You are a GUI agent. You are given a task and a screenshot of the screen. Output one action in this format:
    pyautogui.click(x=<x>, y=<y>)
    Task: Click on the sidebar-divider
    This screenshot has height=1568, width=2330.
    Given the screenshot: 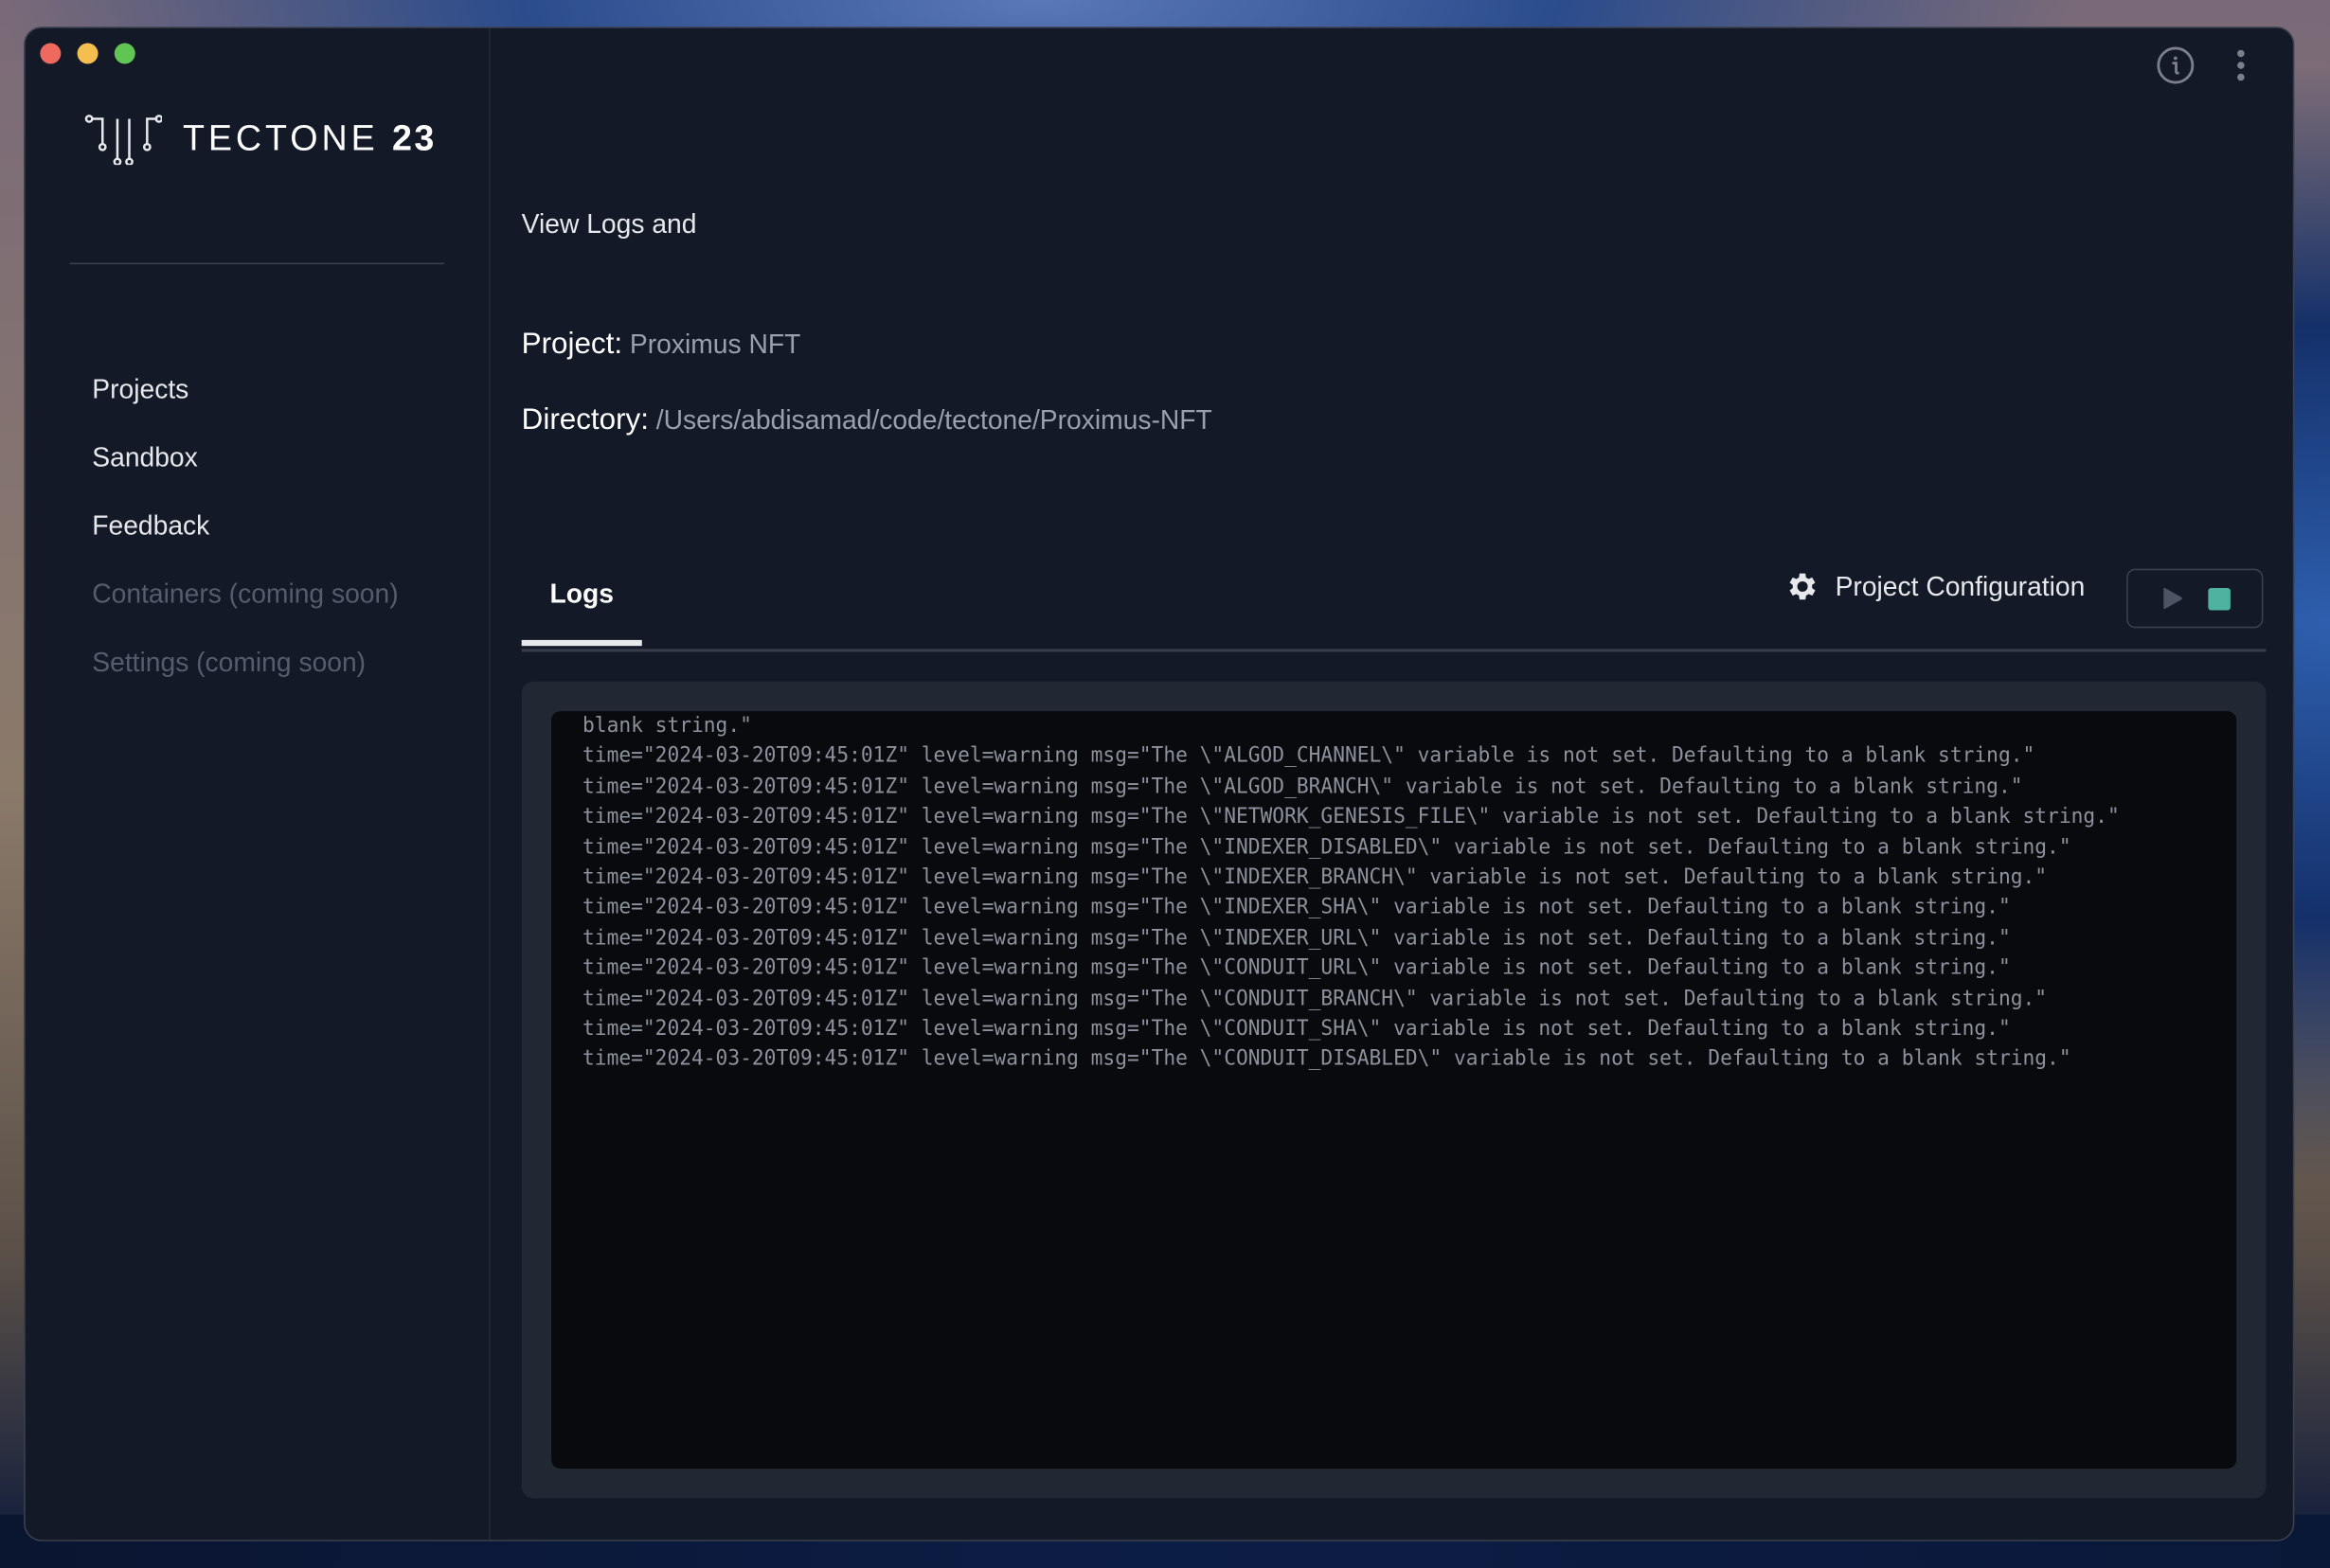 What is the action you would take?
    pyautogui.click(x=257, y=263)
    